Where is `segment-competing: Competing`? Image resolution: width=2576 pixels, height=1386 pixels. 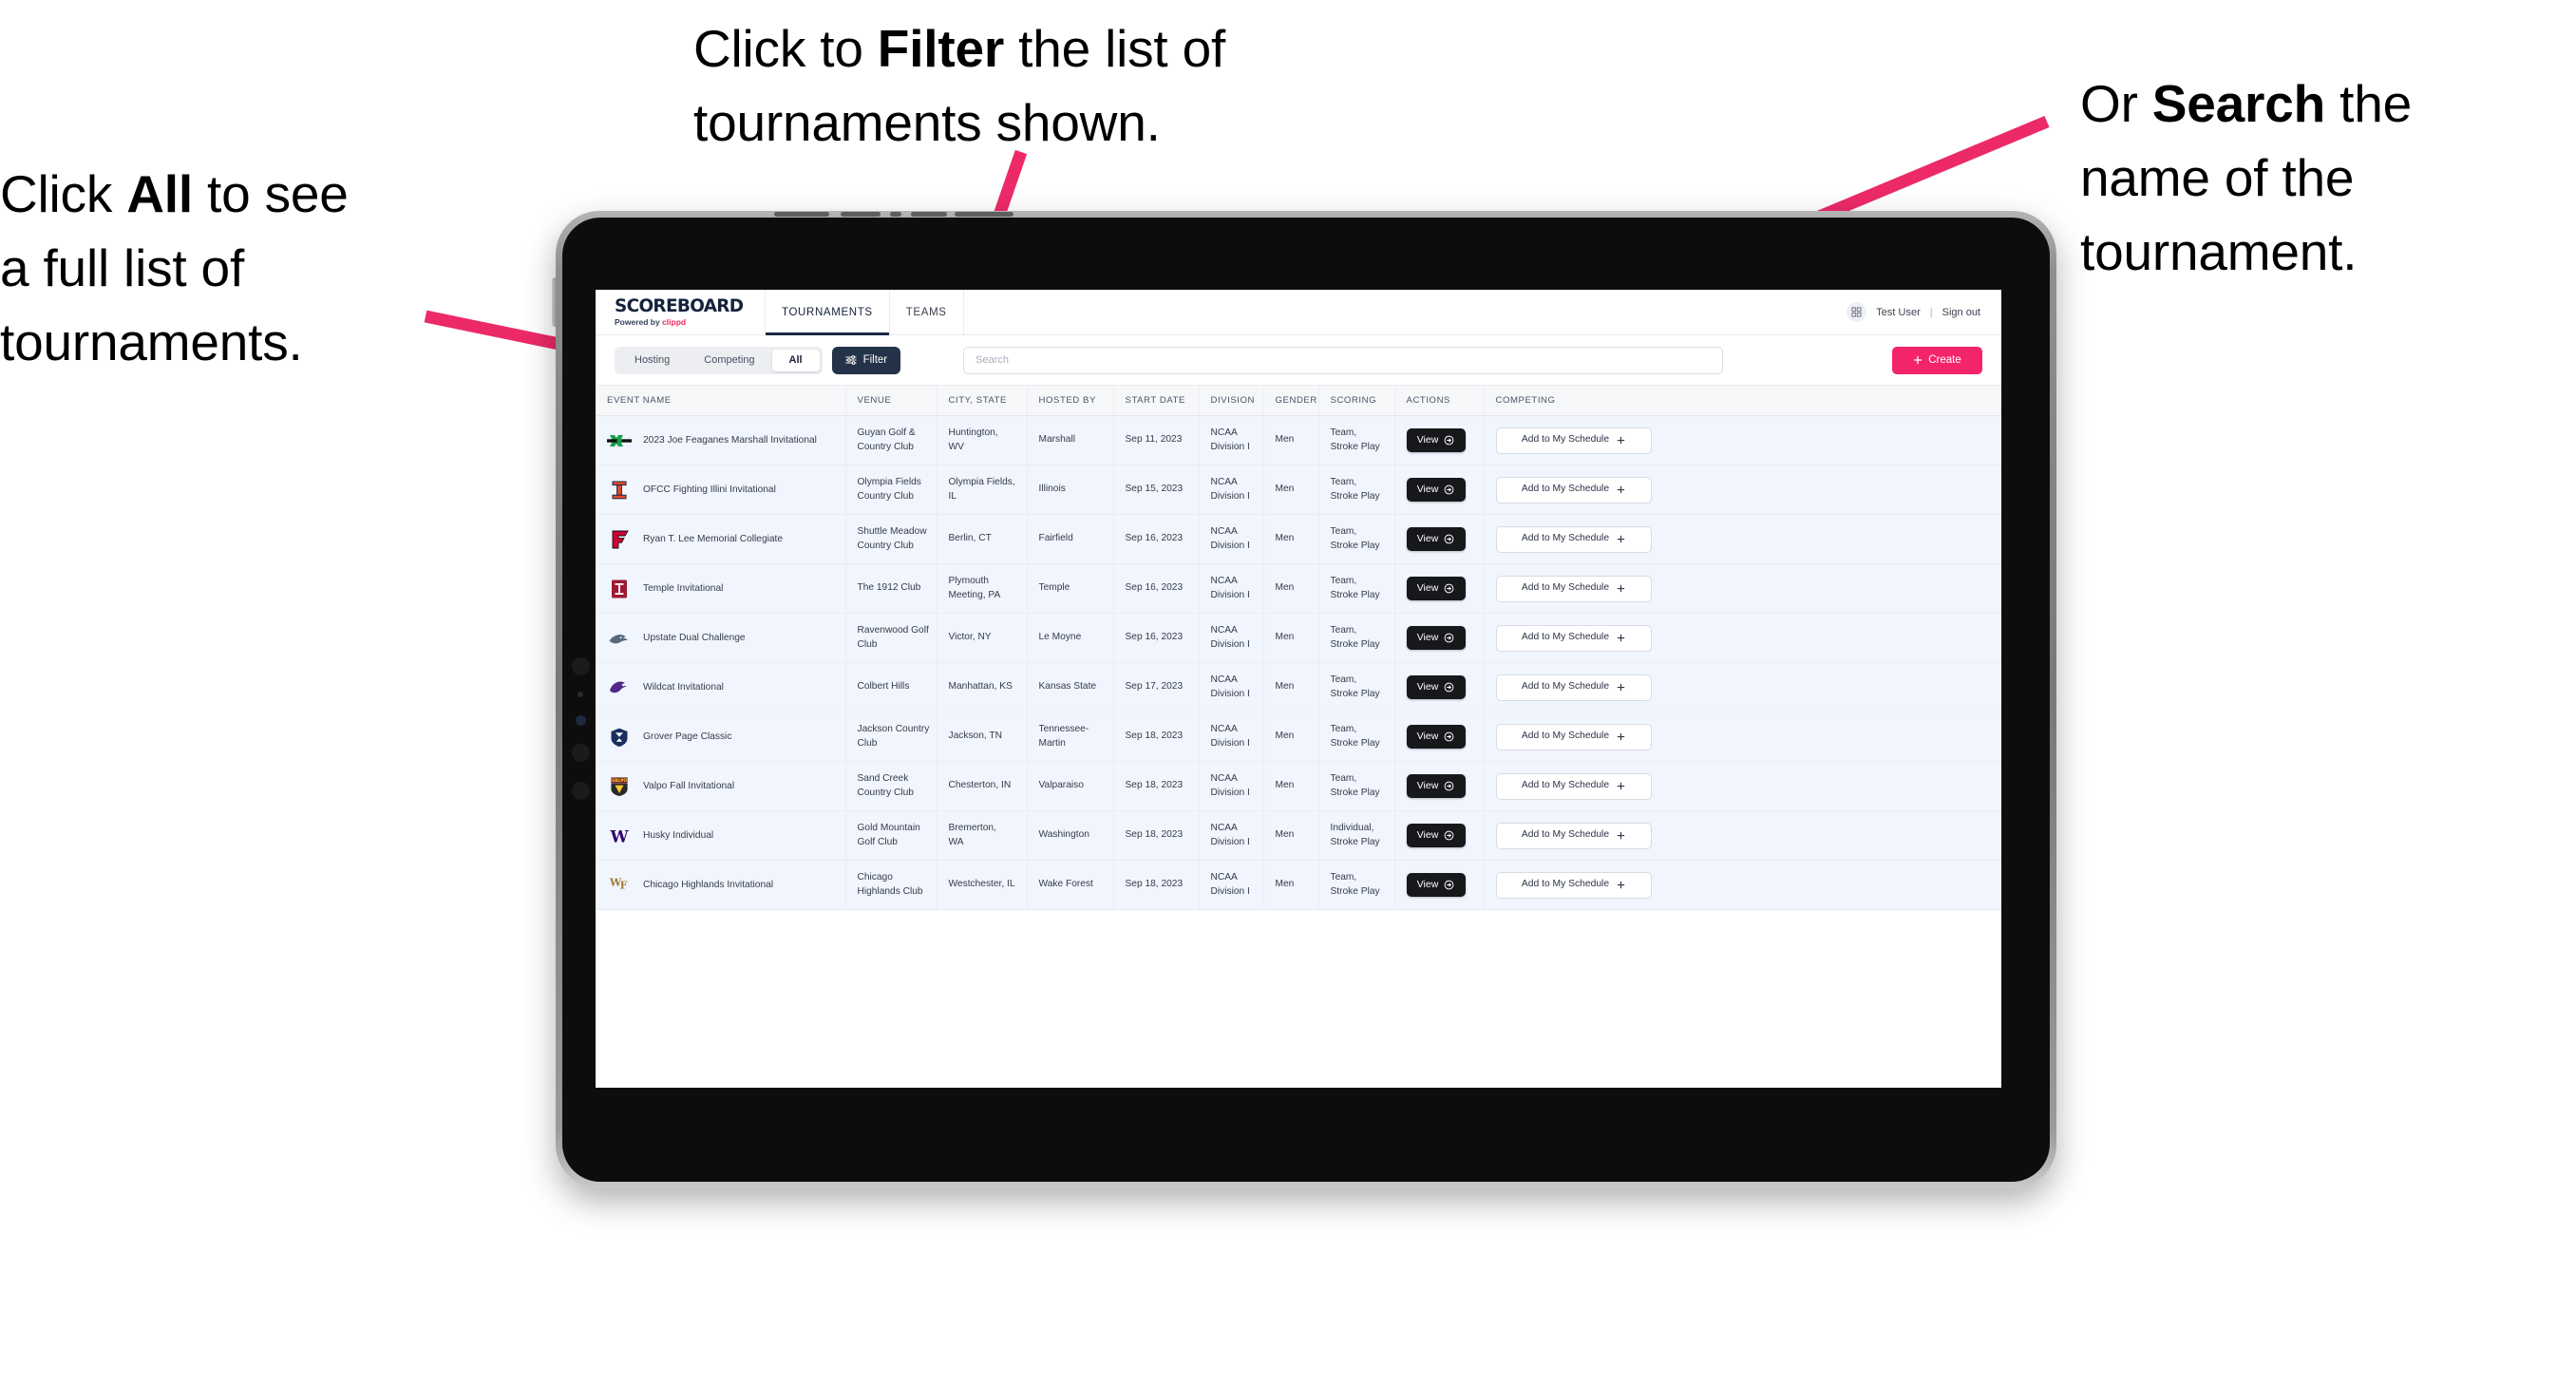
segment-competing: Competing is located at coordinates (729, 360).